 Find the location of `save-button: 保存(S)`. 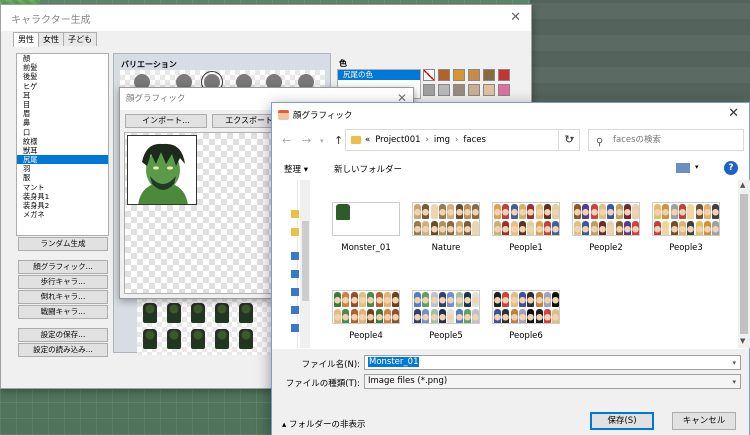

save-button: 保存(S) is located at coordinates (622, 421).